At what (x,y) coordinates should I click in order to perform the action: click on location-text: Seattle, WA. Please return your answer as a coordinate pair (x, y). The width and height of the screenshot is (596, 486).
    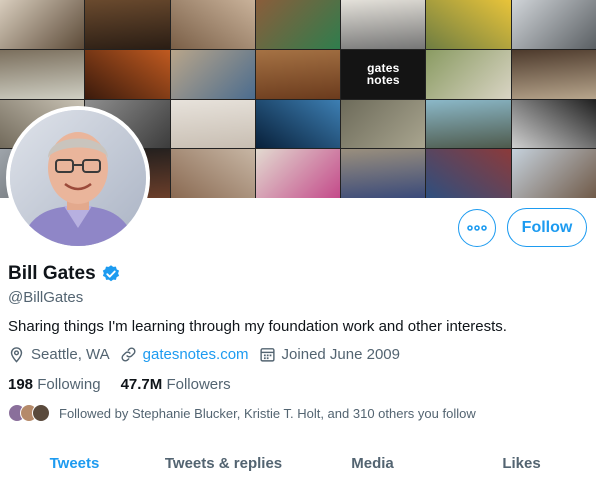
    Looking at the image, I should click on (70, 354).